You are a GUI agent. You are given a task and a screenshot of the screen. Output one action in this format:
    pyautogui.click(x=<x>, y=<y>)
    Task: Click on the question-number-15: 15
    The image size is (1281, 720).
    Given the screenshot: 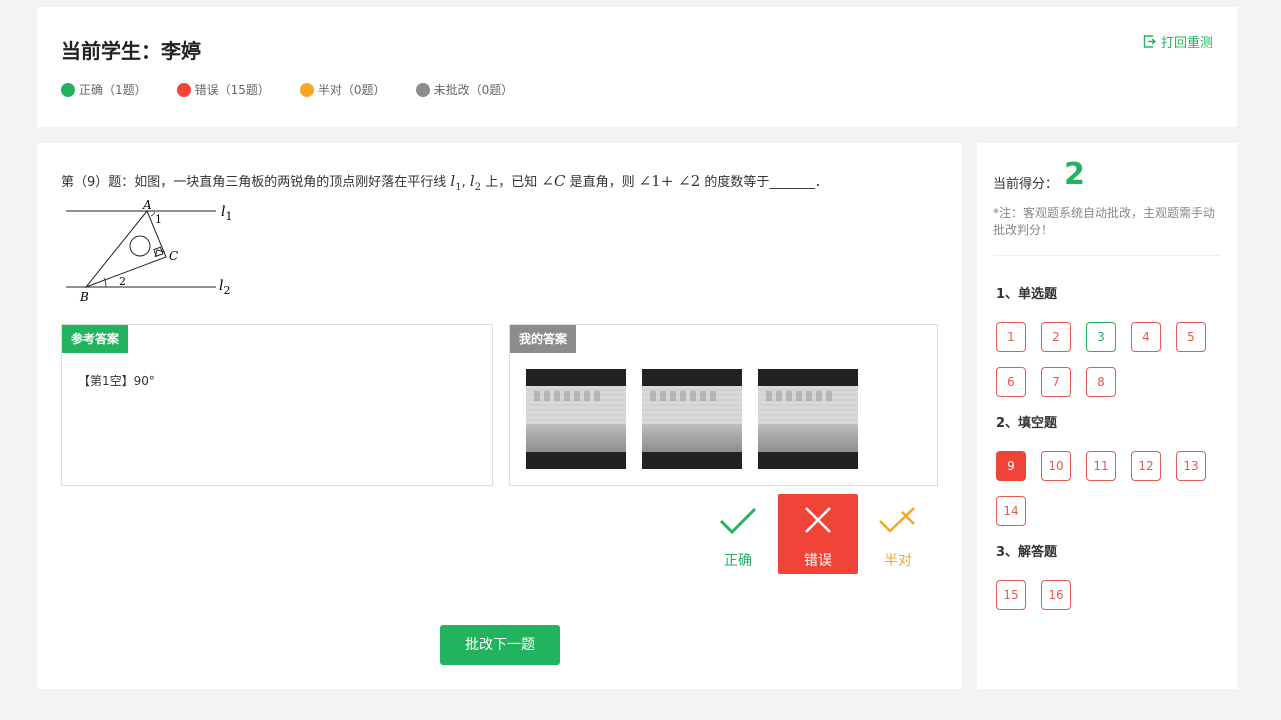 What is the action you would take?
    pyautogui.click(x=1011, y=595)
    